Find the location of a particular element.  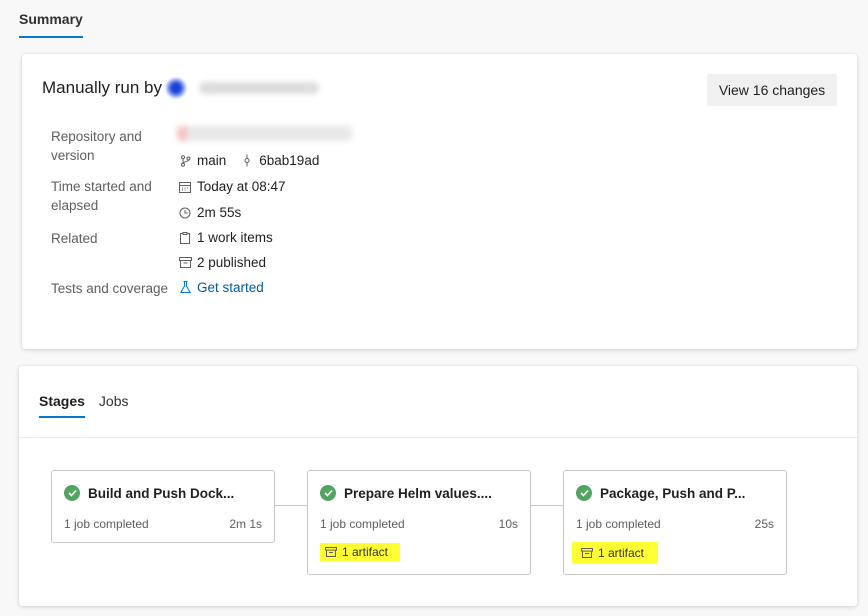

elapsed-time-value: 2m 55s is located at coordinates (219, 212).